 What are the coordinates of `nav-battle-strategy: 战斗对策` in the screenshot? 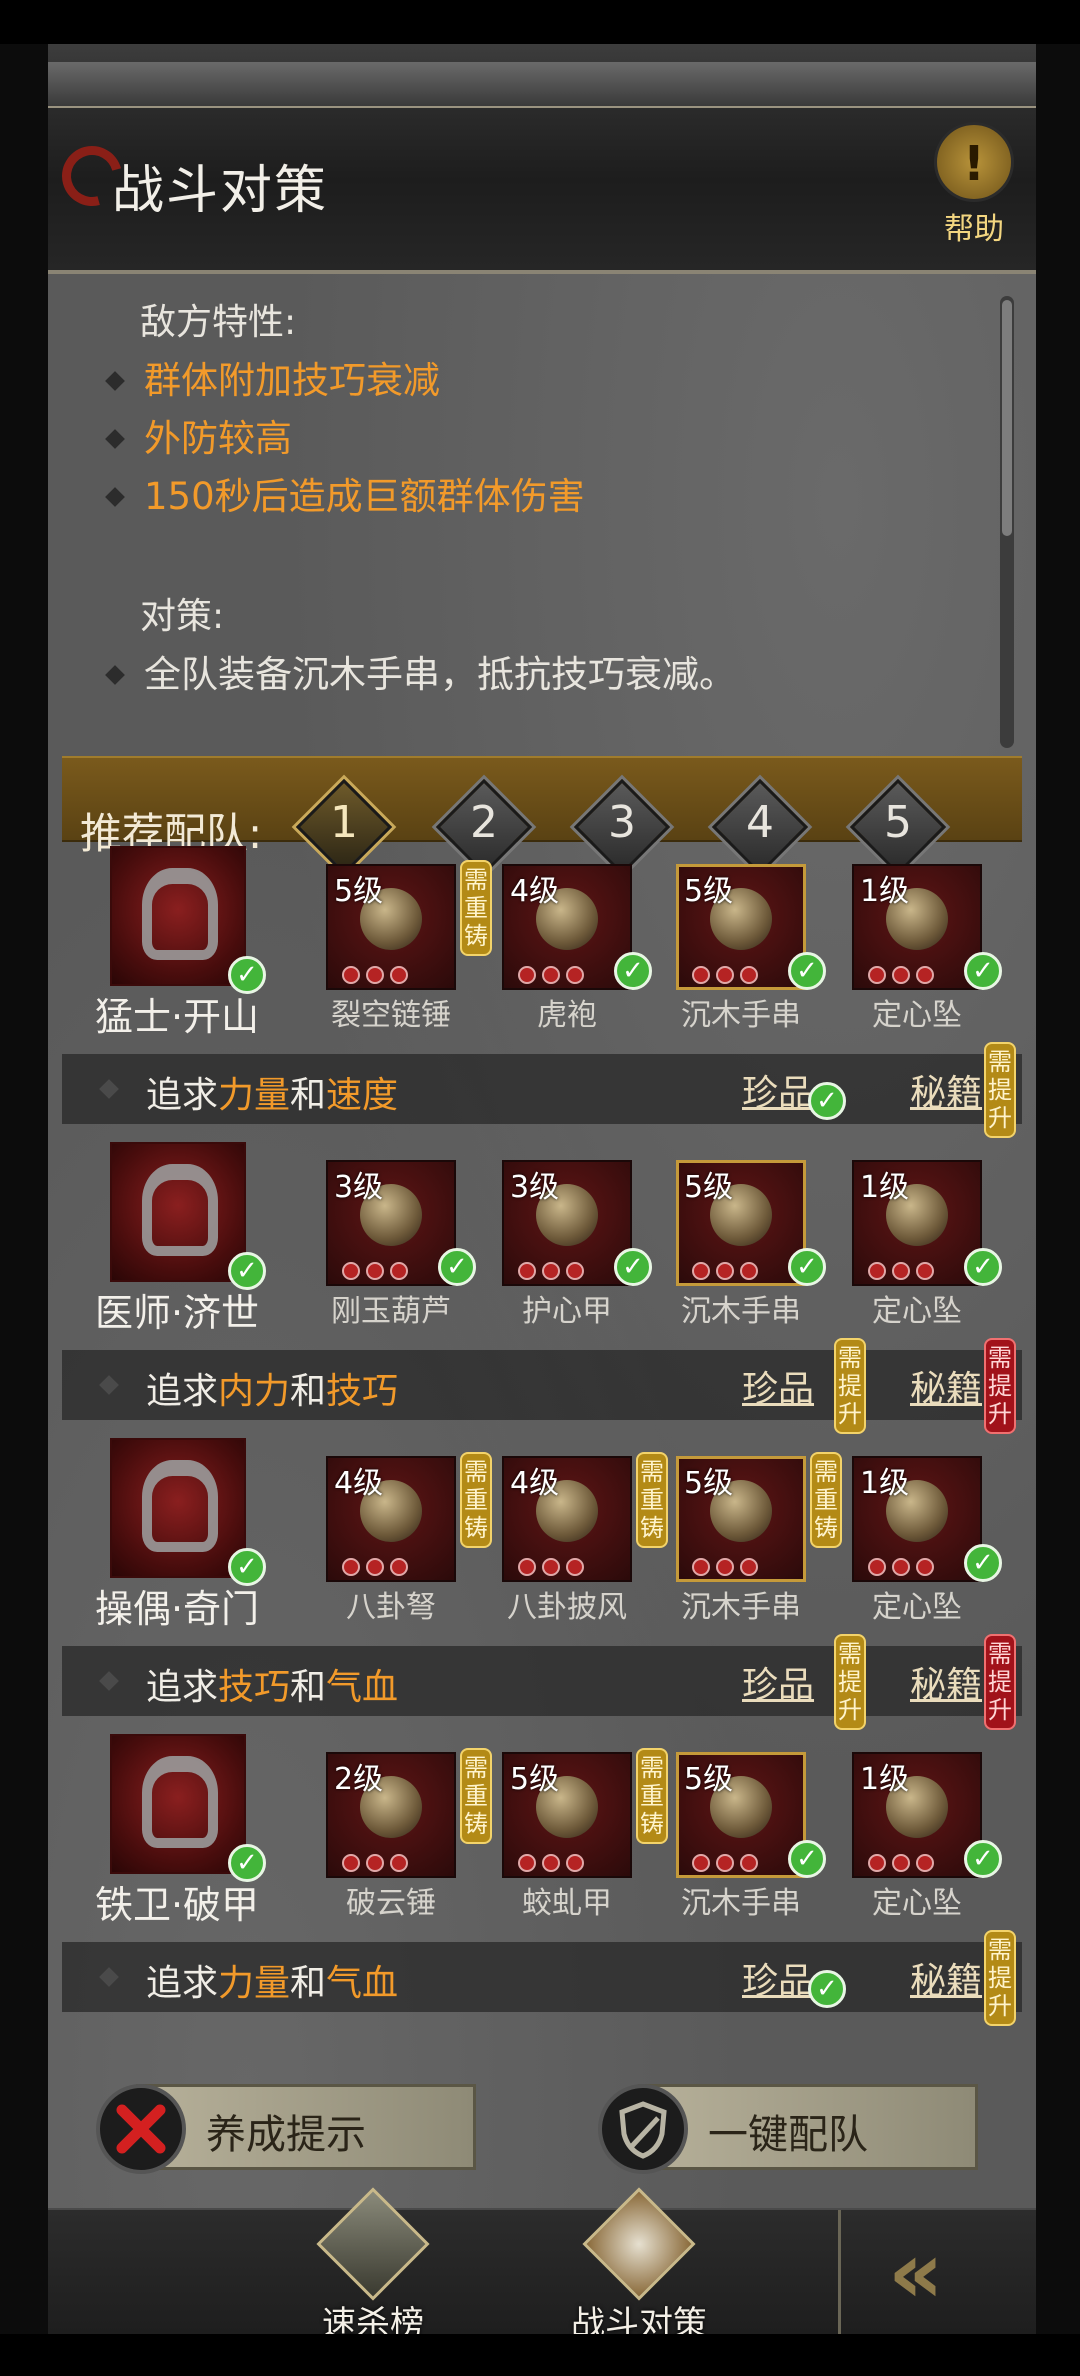 It's located at (639, 2265).